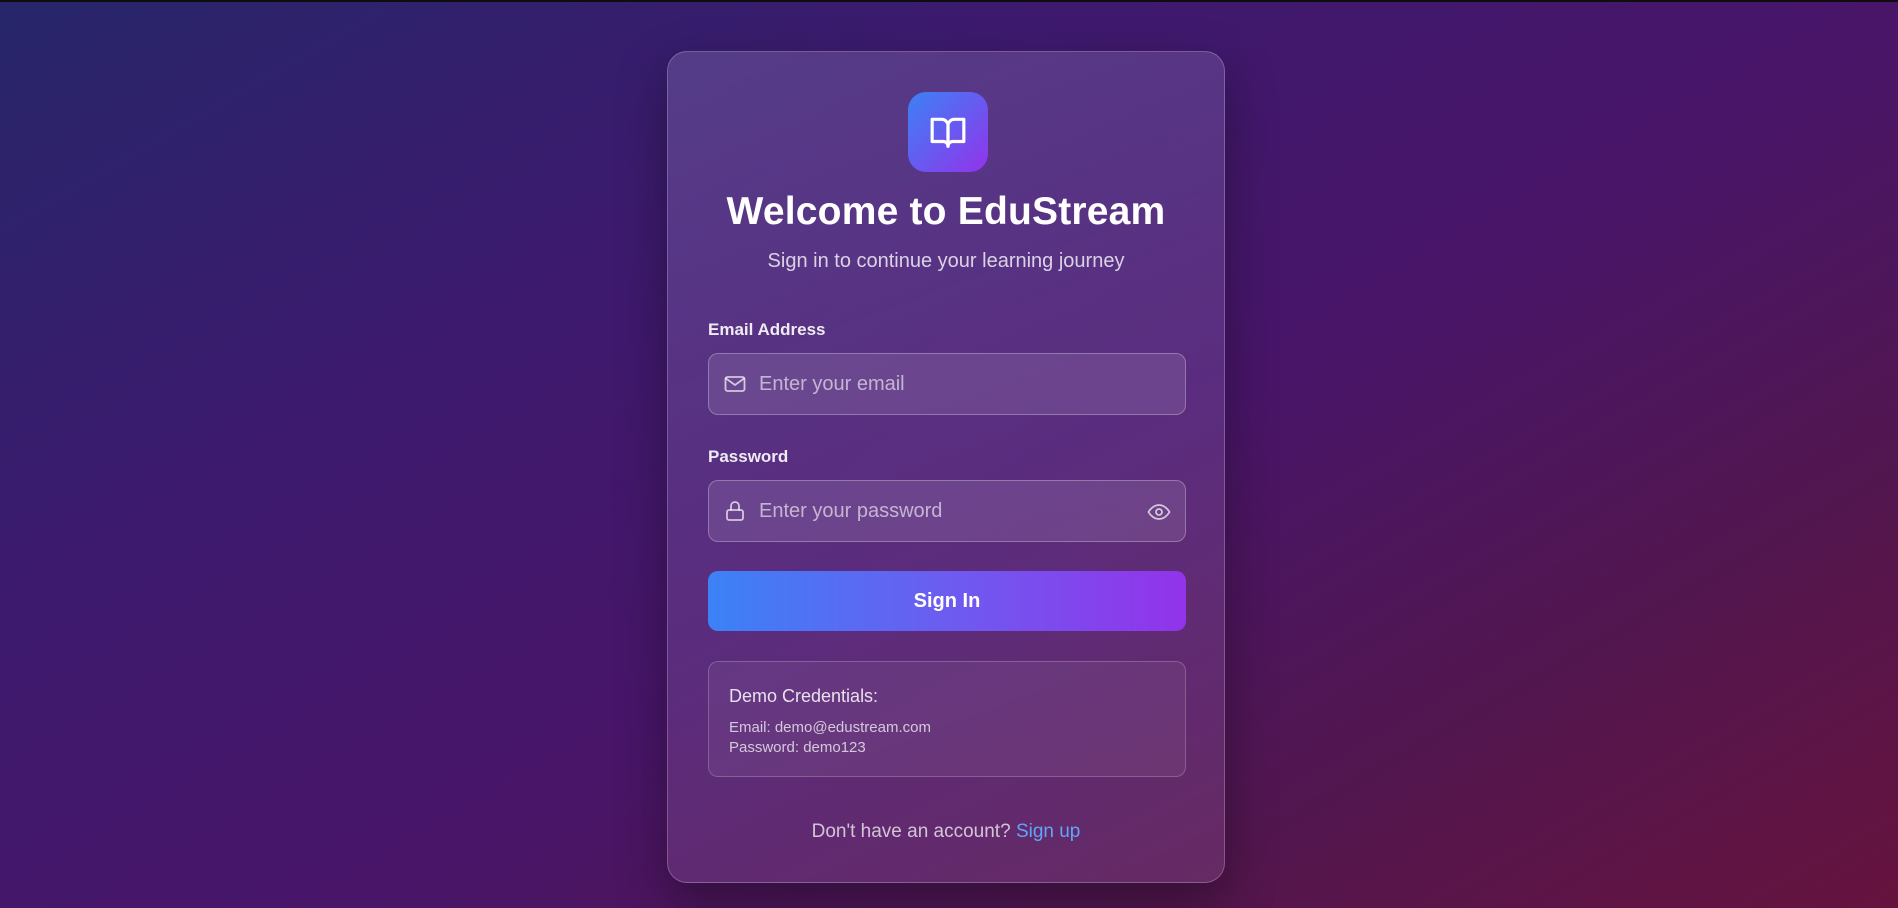 This screenshot has width=1898, height=908. What do you see at coordinates (1159, 512) in the screenshot?
I see `eye-icon` at bounding box center [1159, 512].